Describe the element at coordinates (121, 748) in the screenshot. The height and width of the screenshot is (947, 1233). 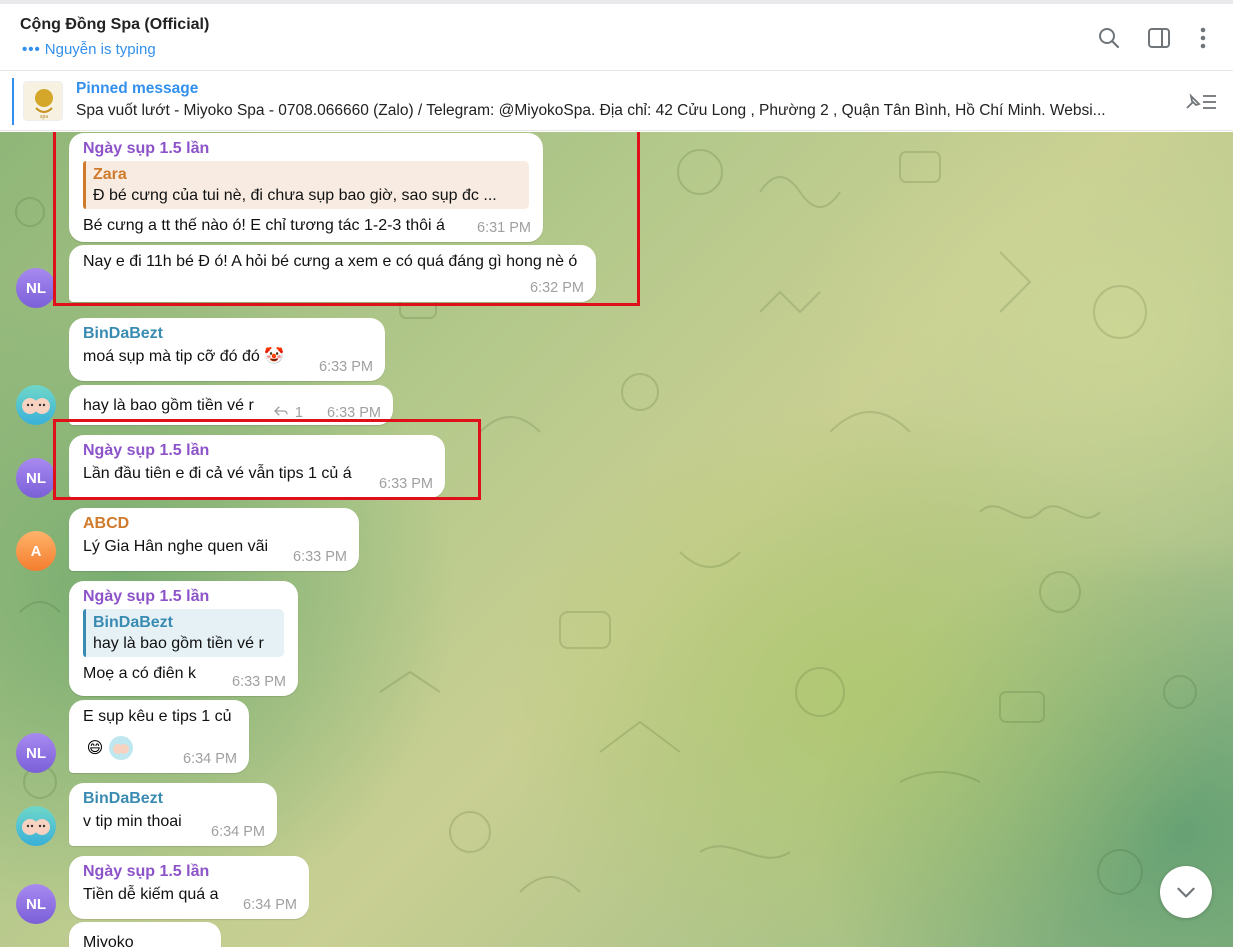
I see `reaction-avatar-icon` at that location.